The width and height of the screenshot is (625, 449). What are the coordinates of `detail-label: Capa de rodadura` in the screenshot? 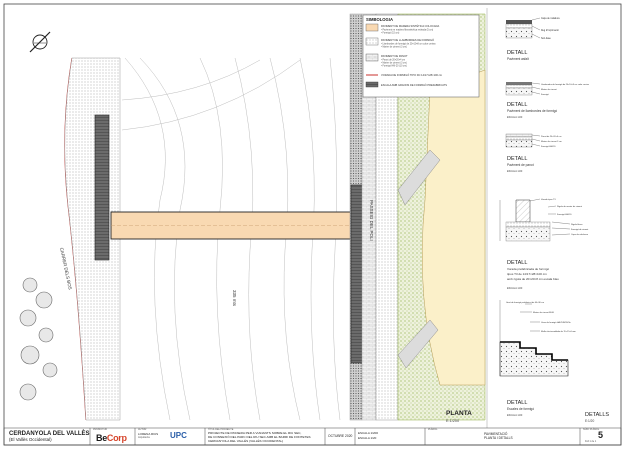 It's located at (550, 18).